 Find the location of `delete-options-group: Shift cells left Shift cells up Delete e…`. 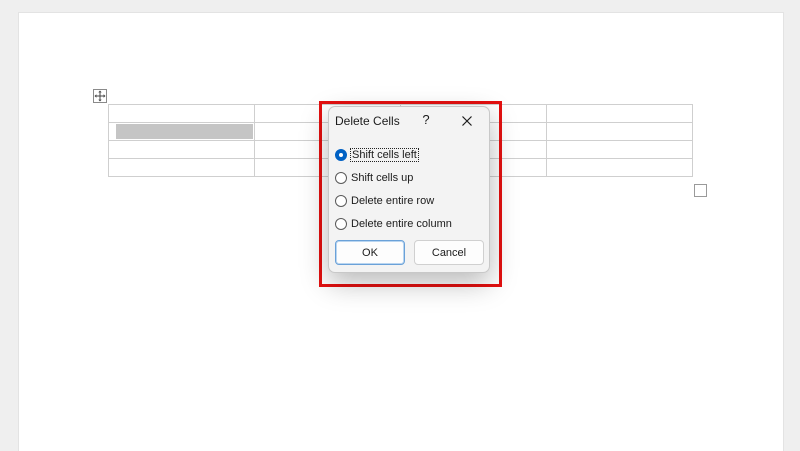

delete-options-group: Shift cells left Shift cells up Delete e… is located at coordinates (393, 189).